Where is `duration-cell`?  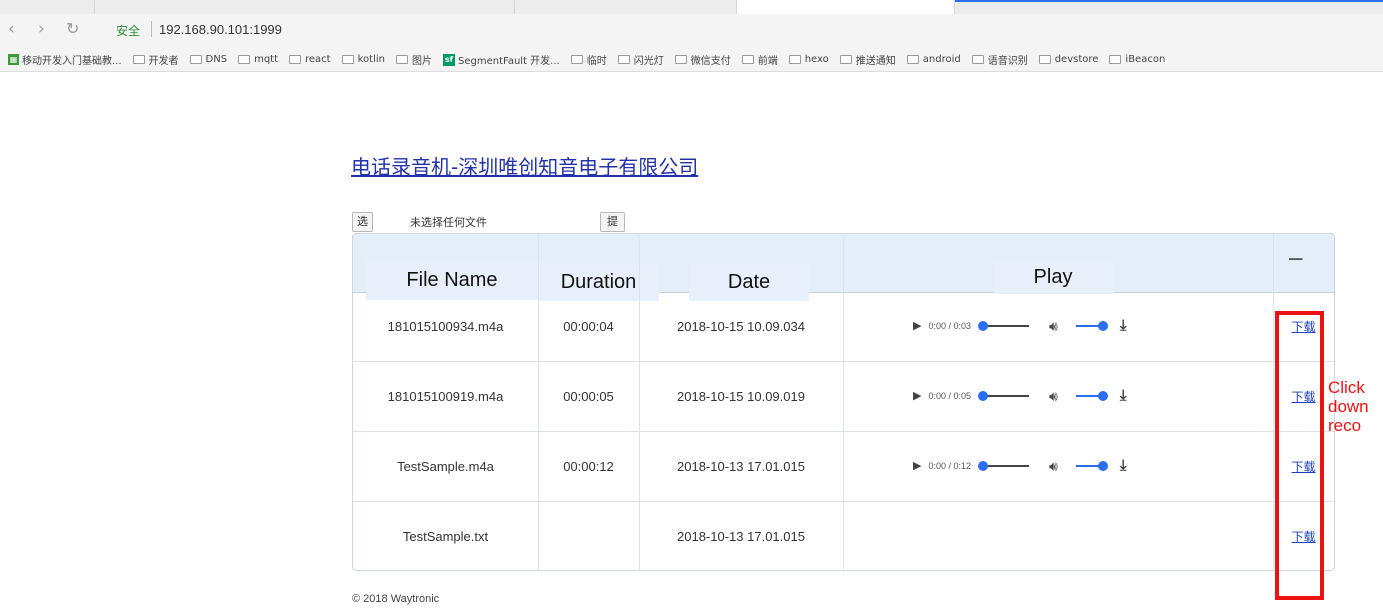 duration-cell is located at coordinates (588, 536).